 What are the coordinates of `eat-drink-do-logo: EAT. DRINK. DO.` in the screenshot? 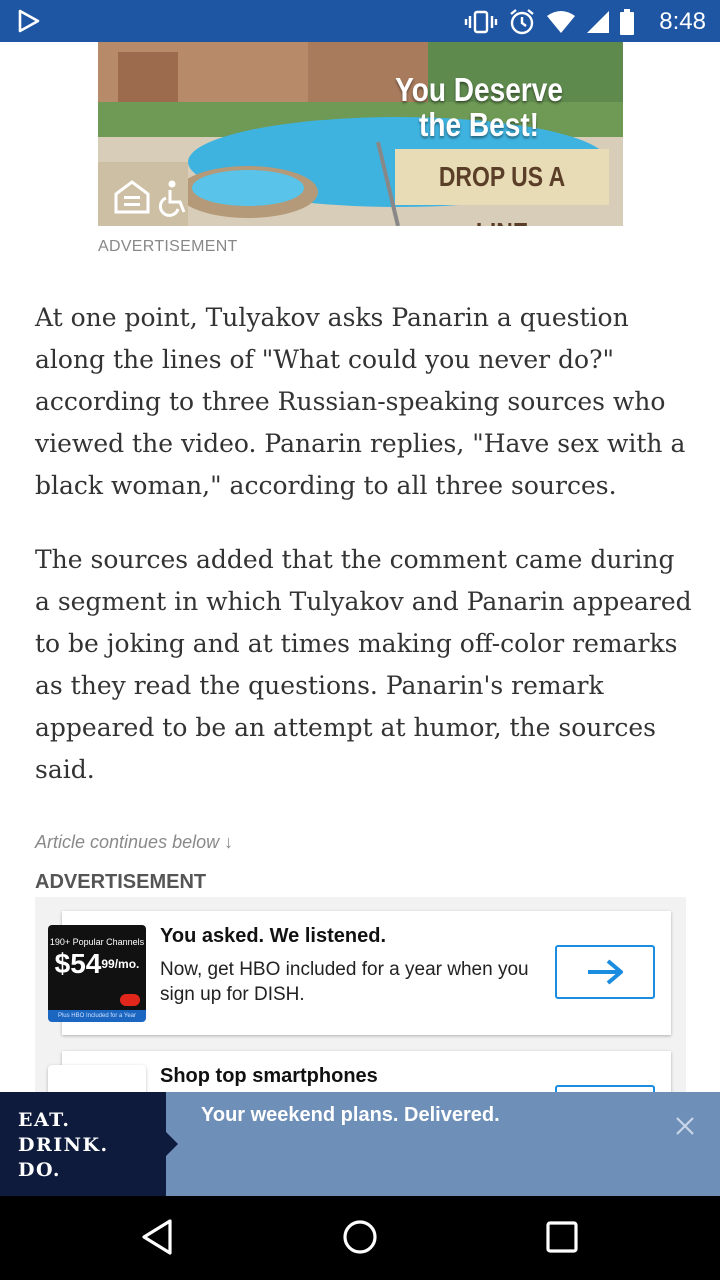 It's located at (83, 1144).